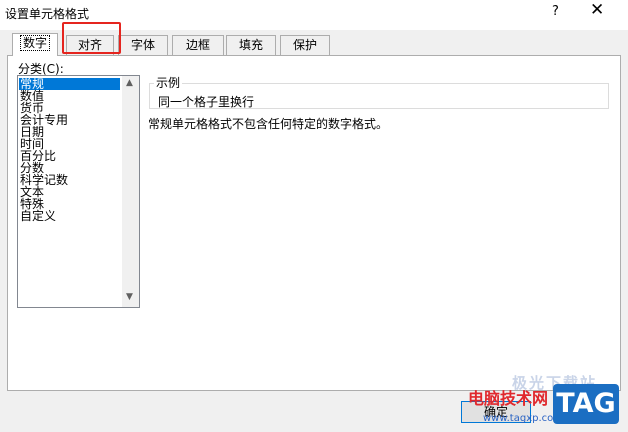 This screenshot has width=628, height=432. What do you see at coordinates (597, 10) in the screenshot?
I see `close-icon: ✕` at bounding box center [597, 10].